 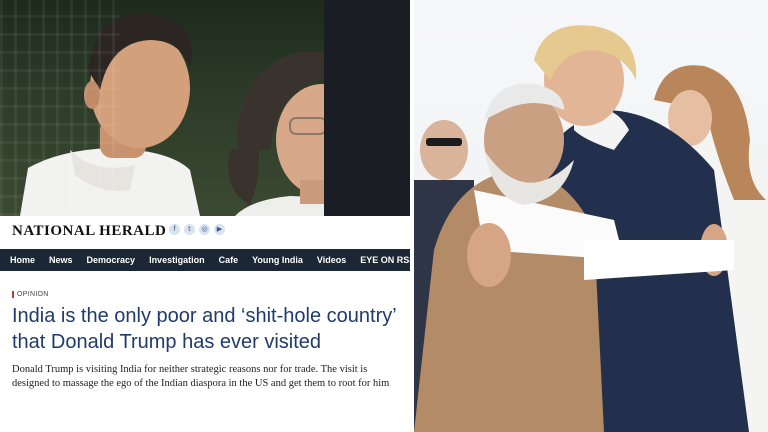 What do you see at coordinates (369, 108) in the screenshot?
I see `background-shadow` at bounding box center [369, 108].